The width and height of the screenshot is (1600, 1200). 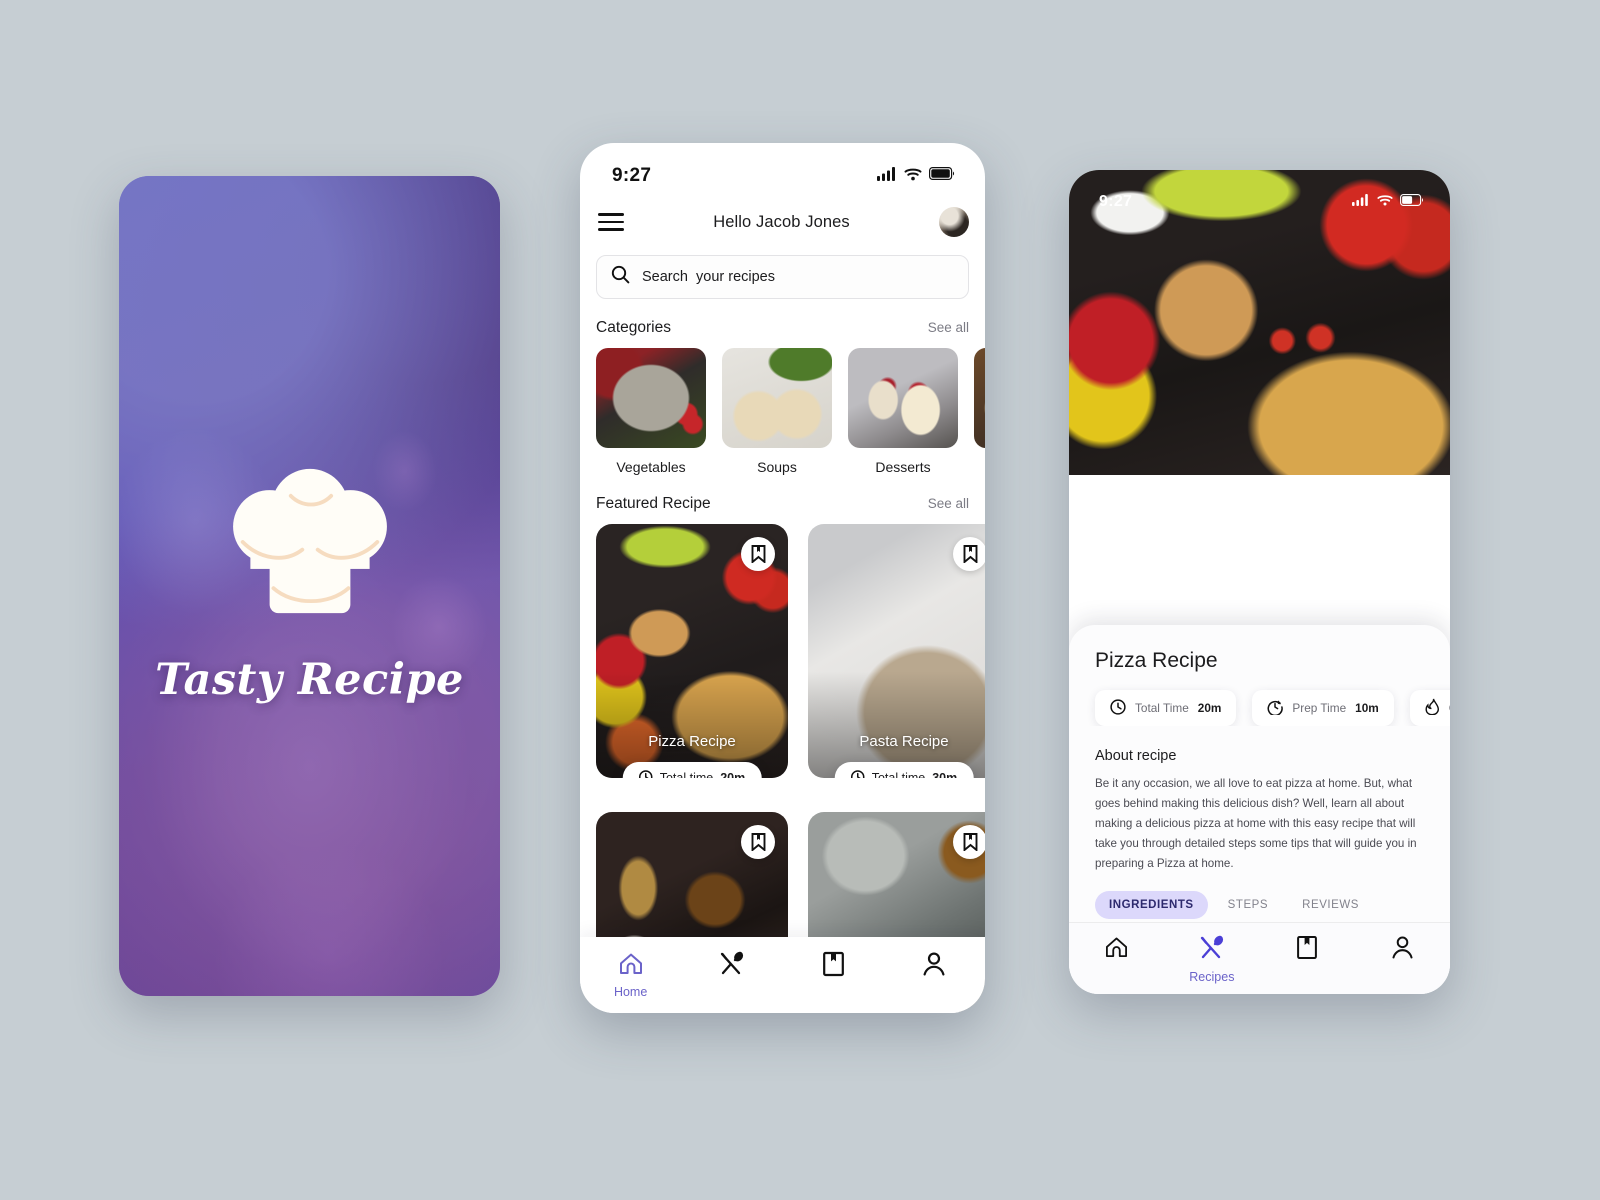 I want to click on recipe-name: Pizza Recipe, so click(x=692, y=741).